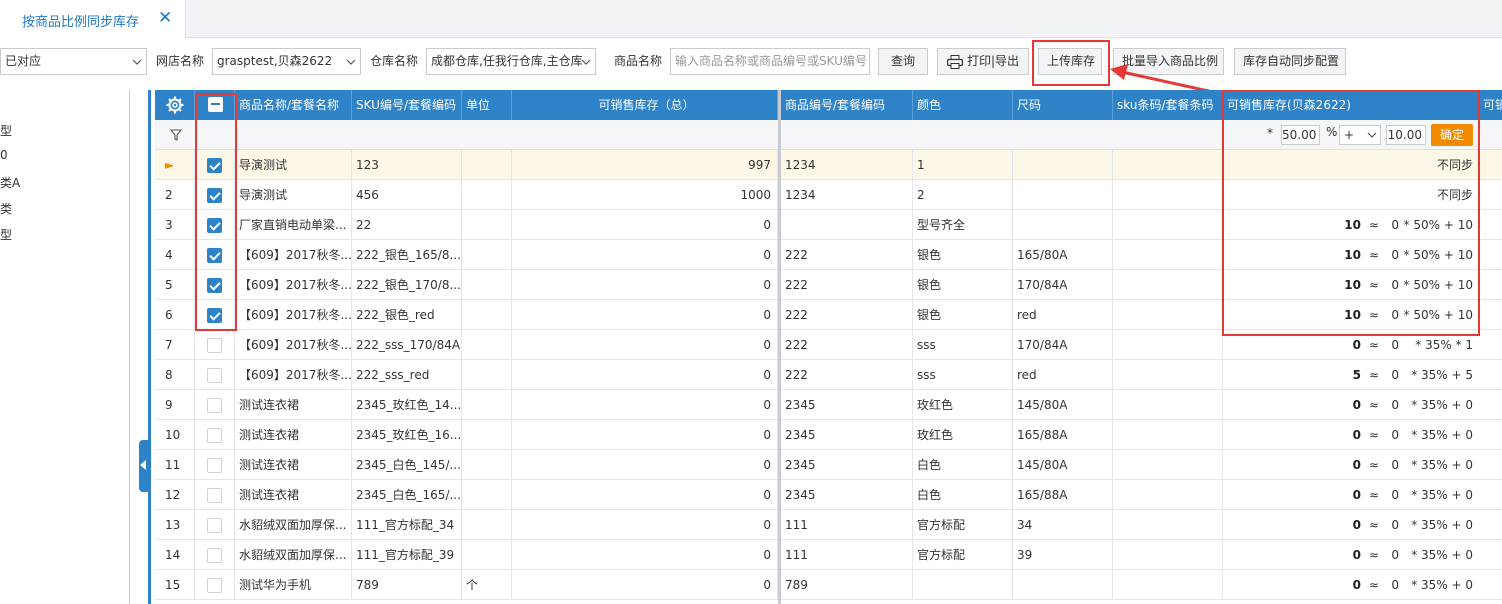 The height and width of the screenshot is (604, 1502). Describe the element at coordinates (487, 105) in the screenshot. I see `col-unit: 单位` at that location.